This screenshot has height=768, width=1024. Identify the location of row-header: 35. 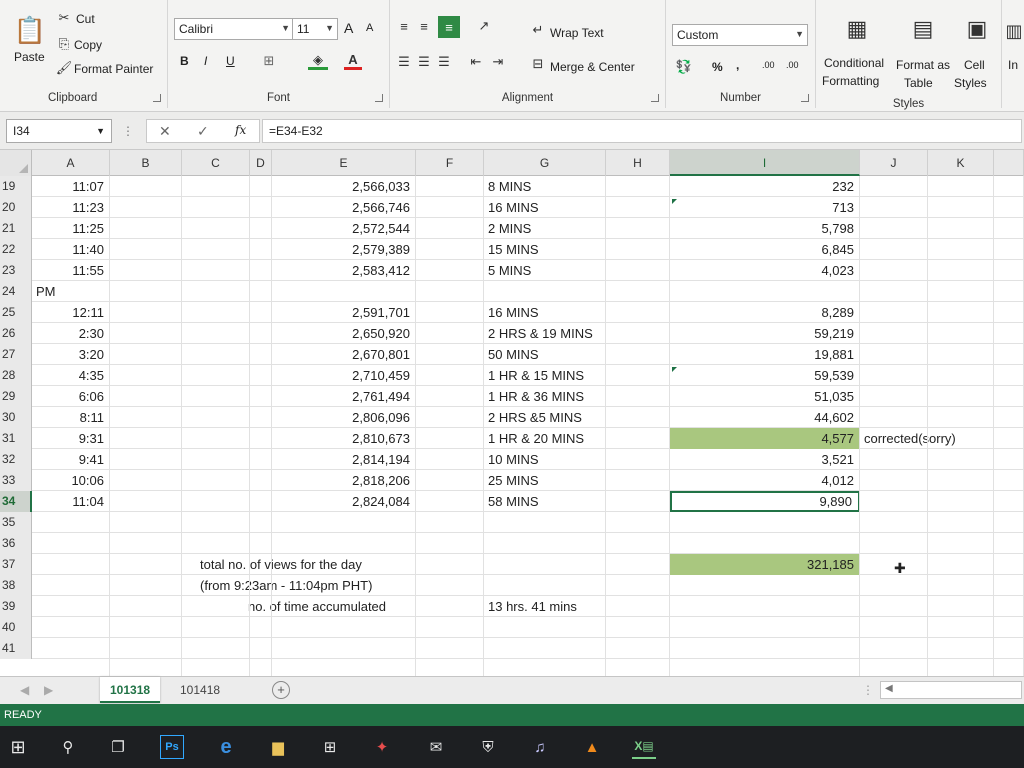
(16, 522).